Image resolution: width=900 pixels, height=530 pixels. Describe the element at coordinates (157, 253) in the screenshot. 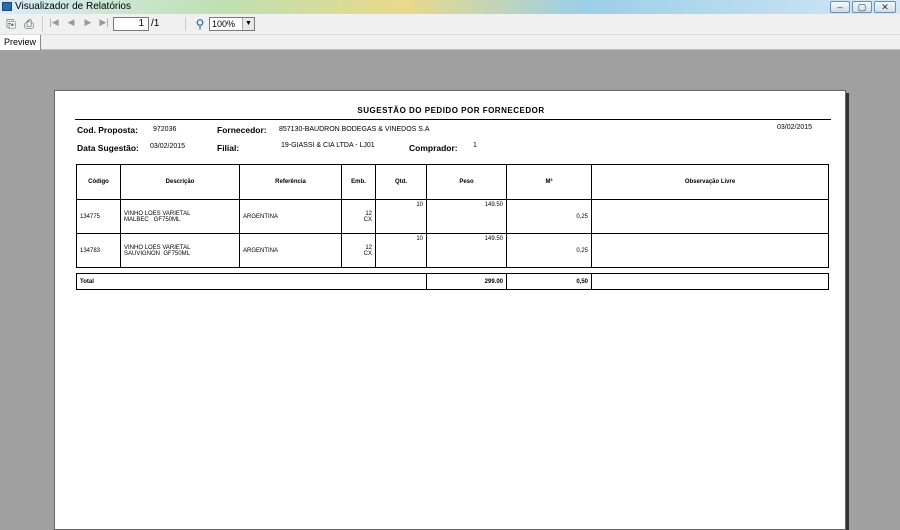

I see `descricao-line: SAUVIGNON GF750ML` at that location.